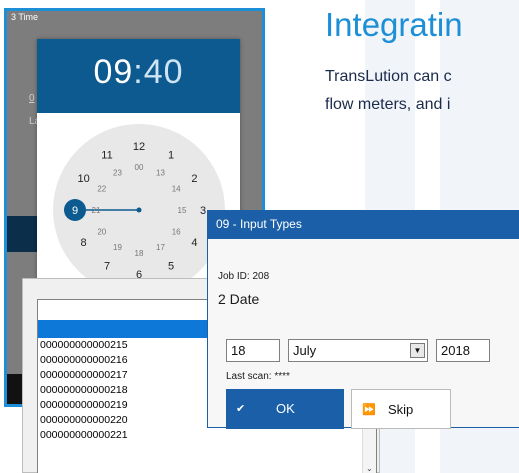  What do you see at coordinates (259, 224) in the screenshot?
I see `window-title: 09 - Input Types` at bounding box center [259, 224].